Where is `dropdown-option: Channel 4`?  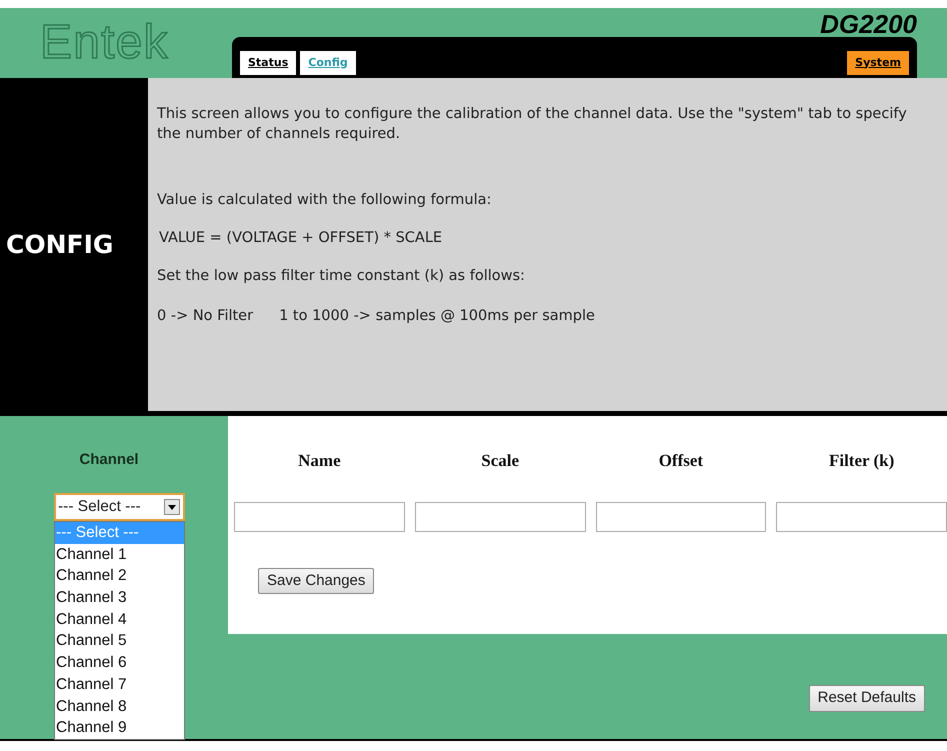 dropdown-option: Channel 4 is located at coordinates (119, 619).